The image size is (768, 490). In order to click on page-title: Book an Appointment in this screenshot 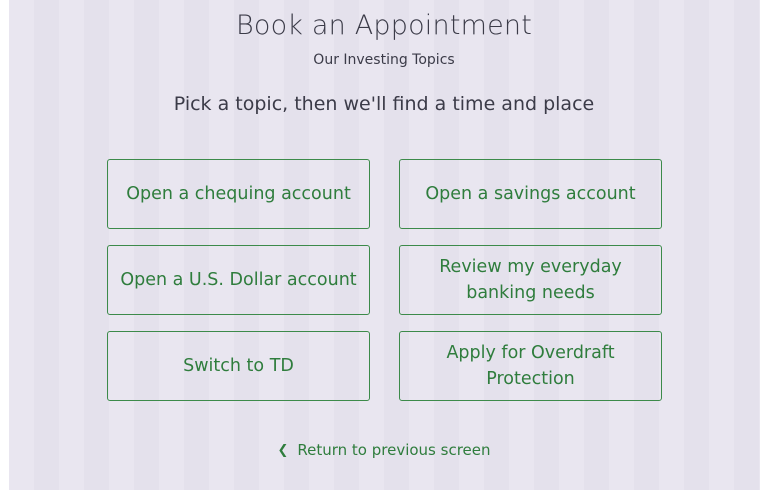, I will do `click(384, 25)`.